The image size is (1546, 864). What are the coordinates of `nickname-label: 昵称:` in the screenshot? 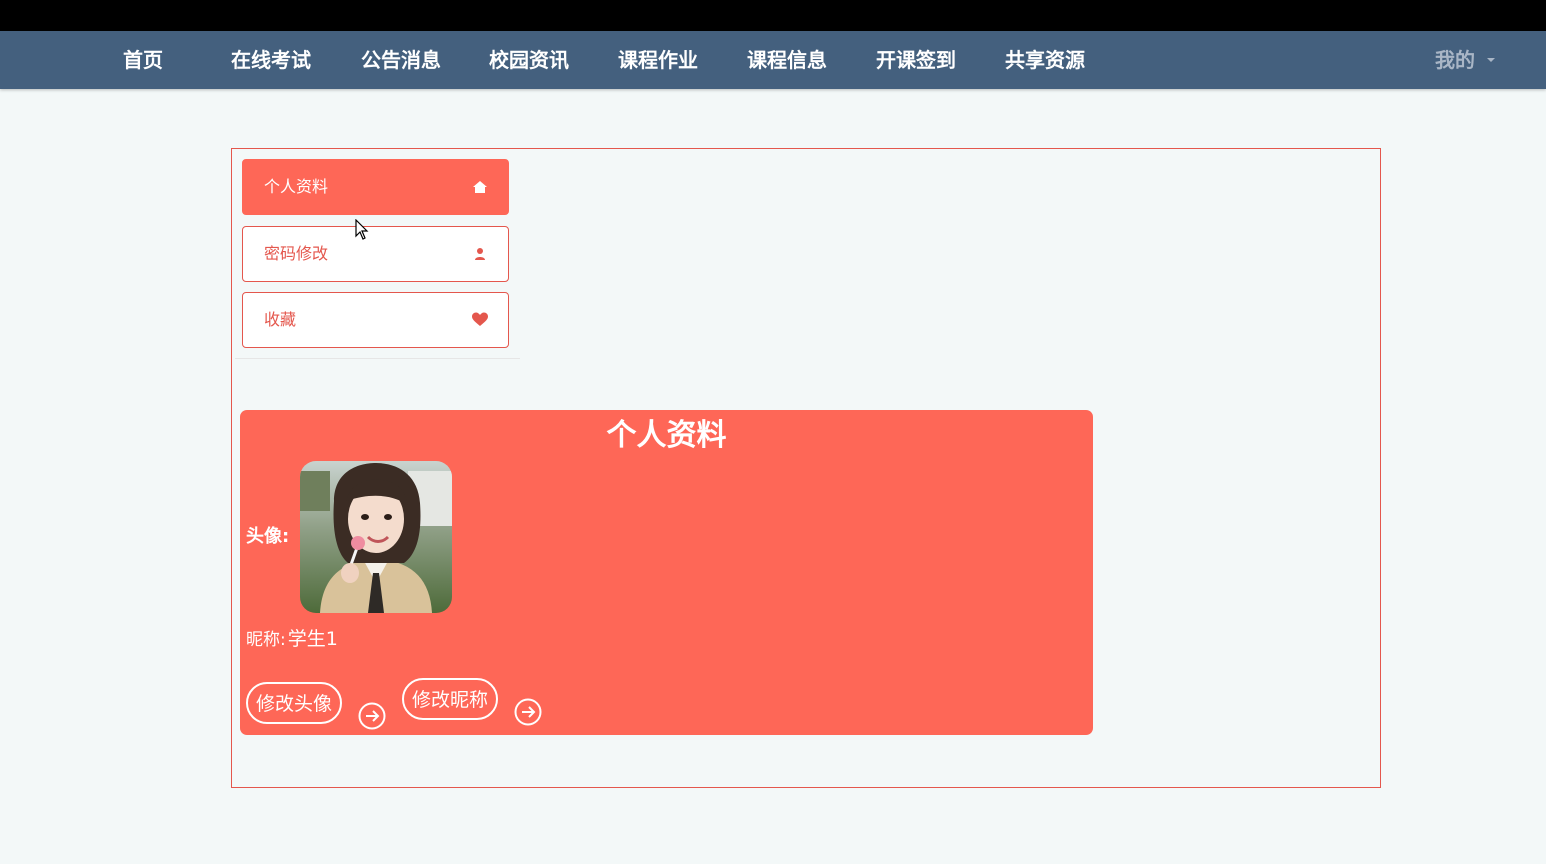 It's located at (266, 640).